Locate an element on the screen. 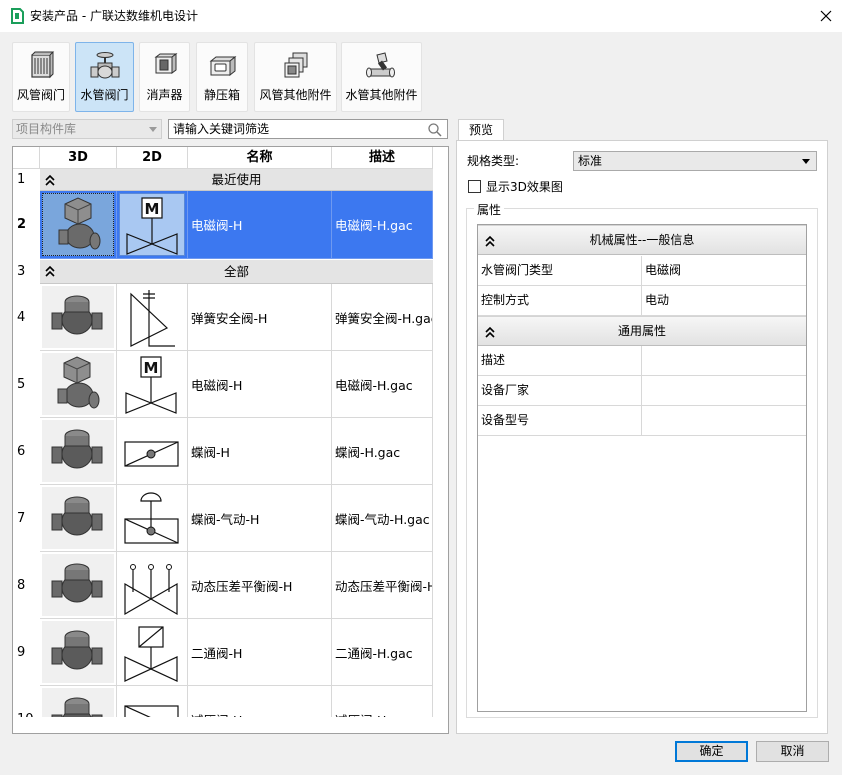  property-key: 水管阀门类型 is located at coordinates (560, 270).